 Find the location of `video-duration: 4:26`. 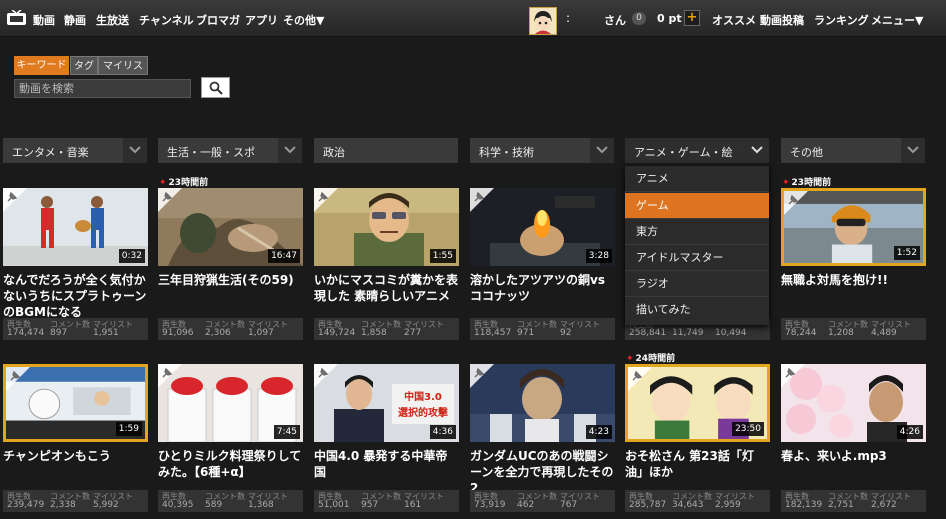

video-duration: 4:26 is located at coordinates (909, 432).